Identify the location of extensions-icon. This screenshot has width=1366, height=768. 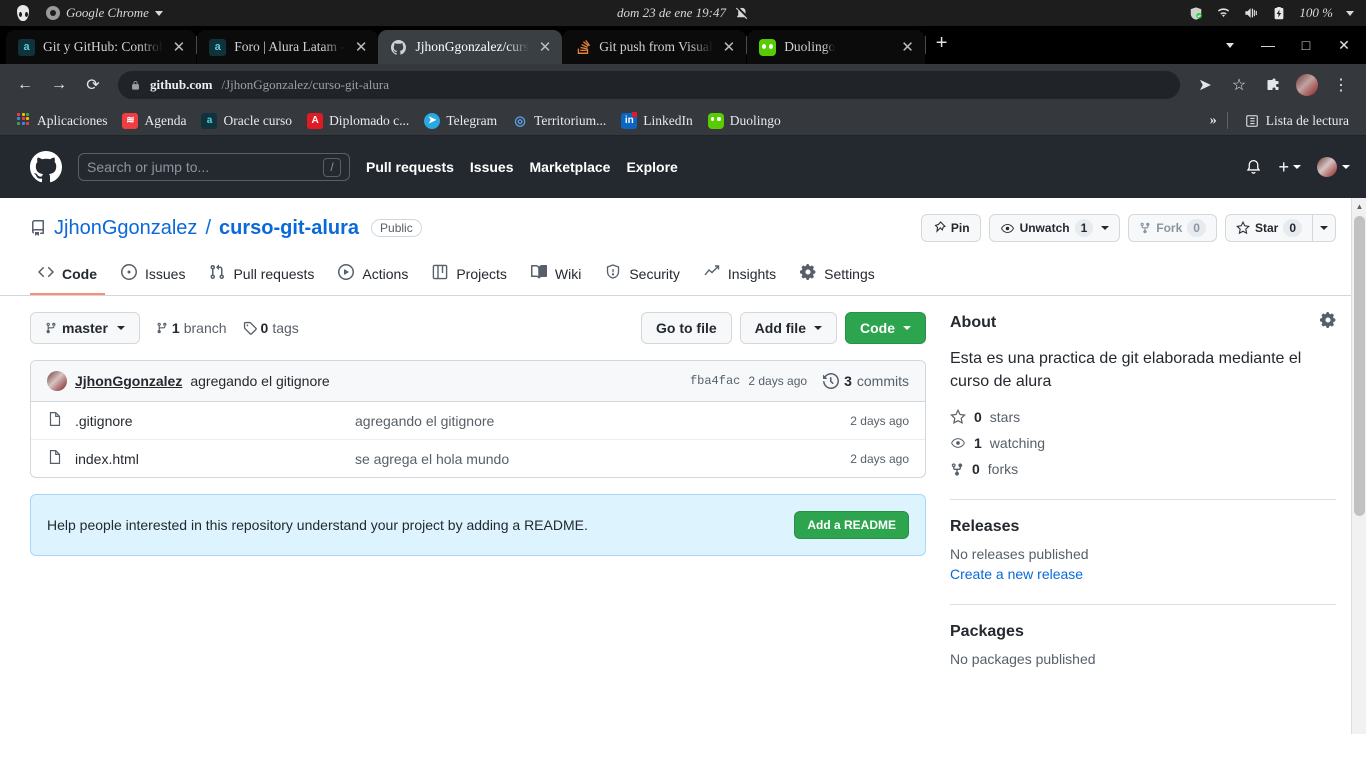
(1273, 85).